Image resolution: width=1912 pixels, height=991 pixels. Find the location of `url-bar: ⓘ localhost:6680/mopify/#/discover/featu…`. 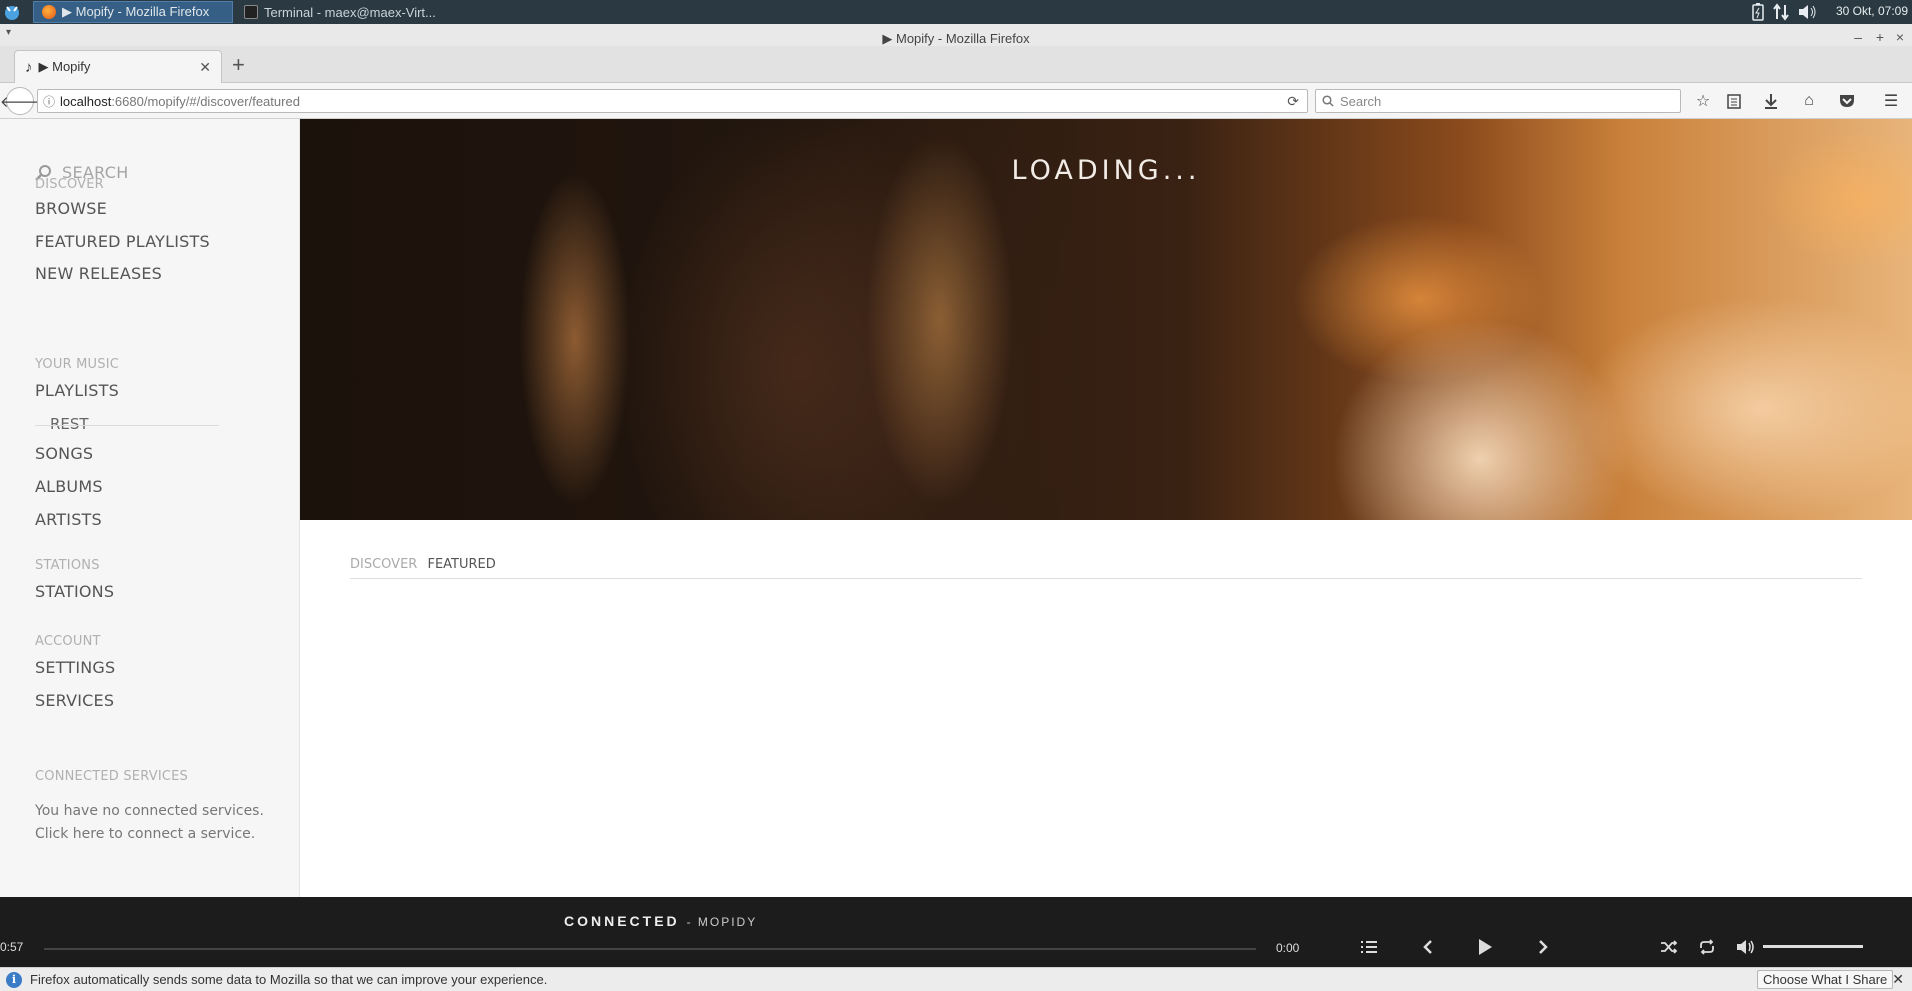

url-bar: ⓘ localhost:6680/mopify/#/discover/featu… is located at coordinates (672, 101).